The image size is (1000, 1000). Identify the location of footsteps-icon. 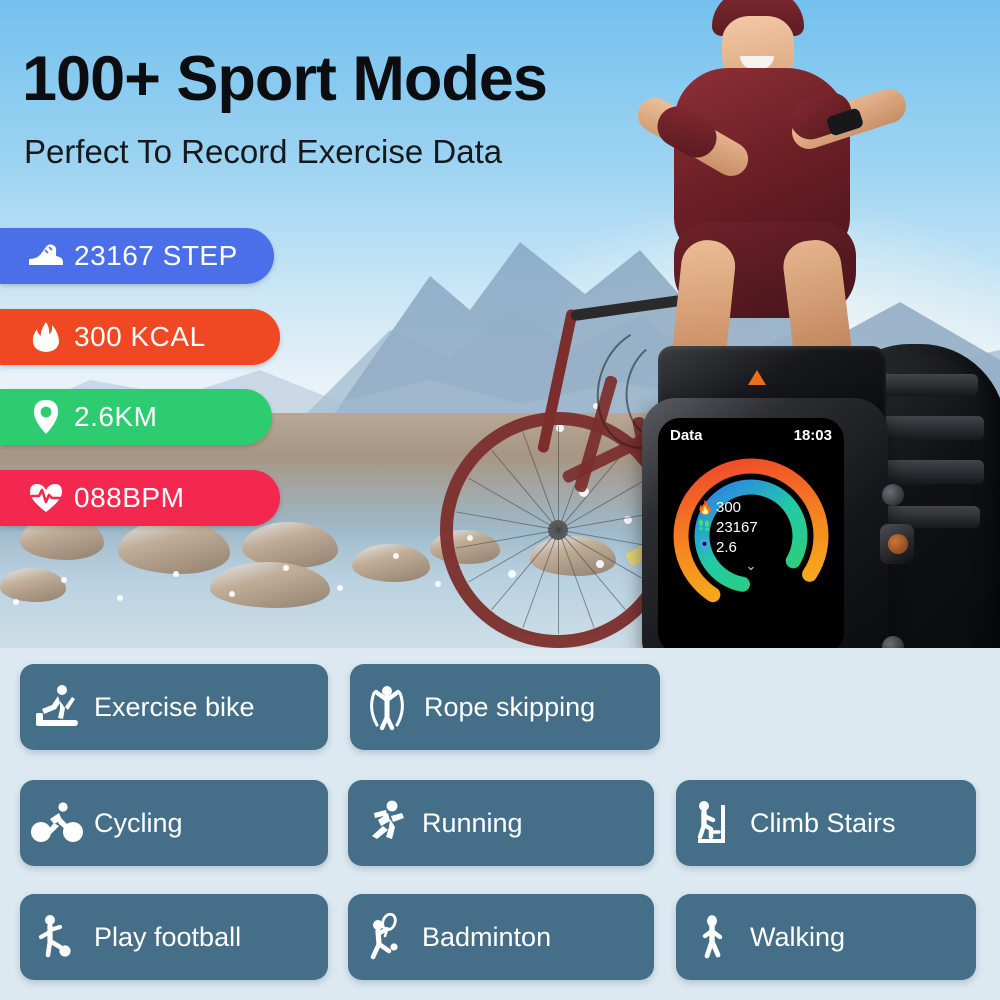
(704, 527).